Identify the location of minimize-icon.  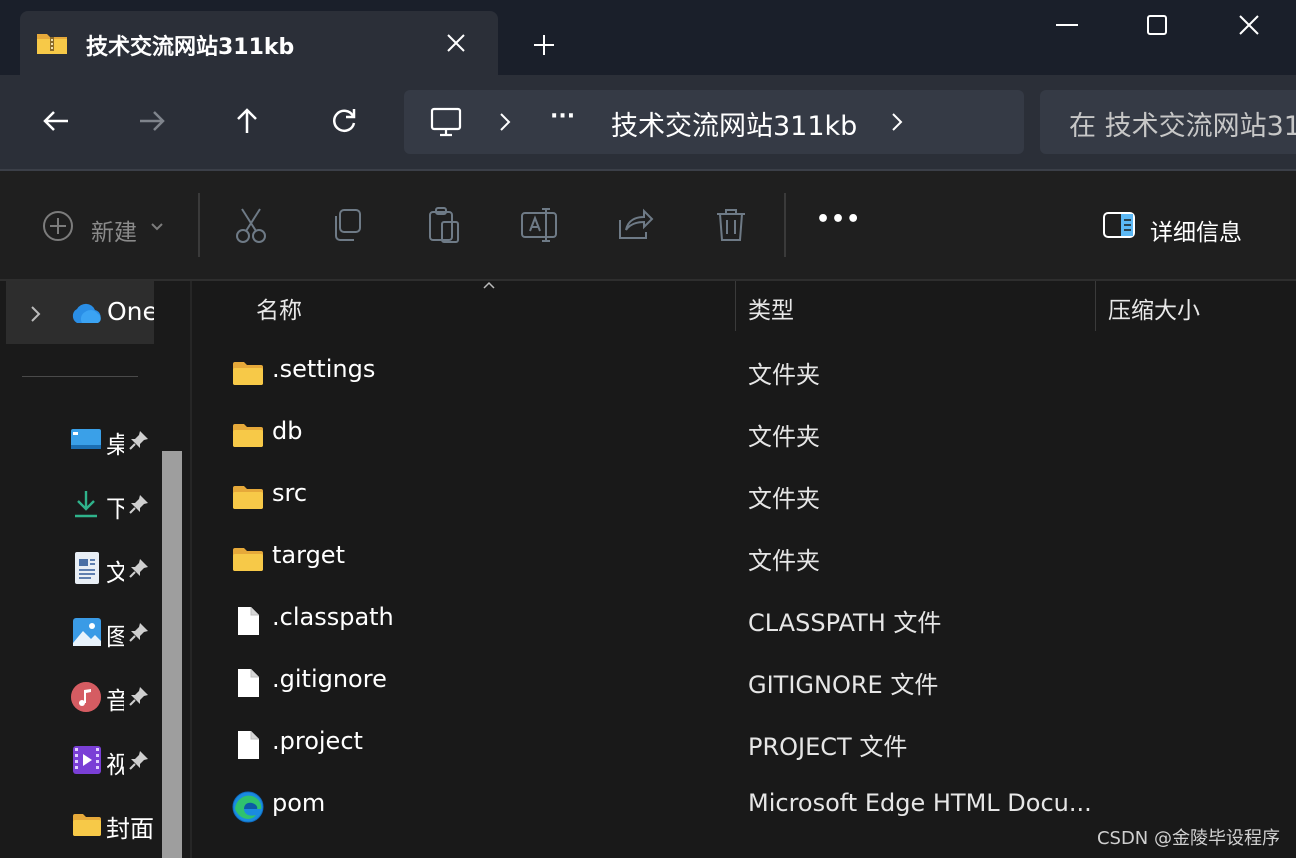
(1067, 25).